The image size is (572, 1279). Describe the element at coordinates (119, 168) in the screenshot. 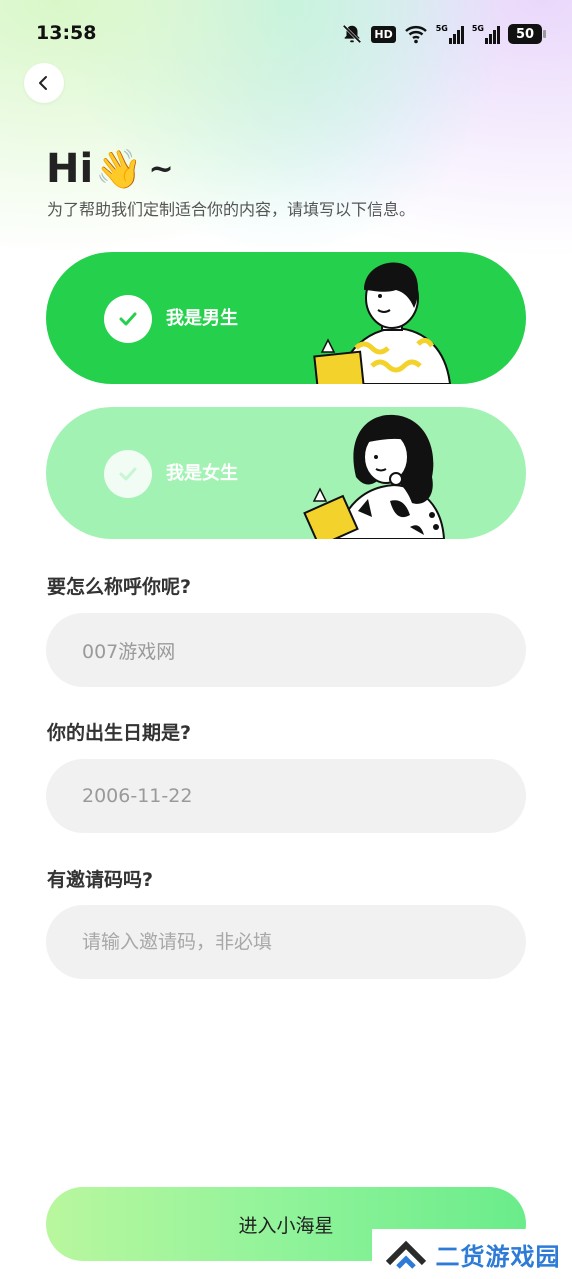

I see `waving-hand-icon: 👋` at that location.